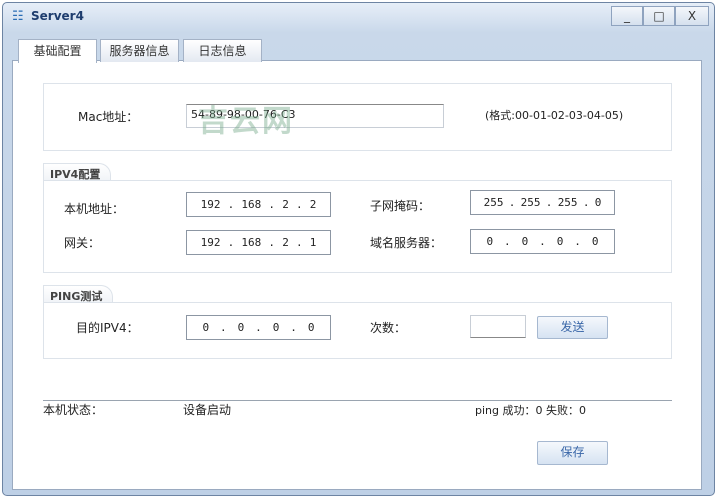 This screenshot has width=719, height=500. I want to click on tab-basic-config: 基础配置, so click(57, 51).